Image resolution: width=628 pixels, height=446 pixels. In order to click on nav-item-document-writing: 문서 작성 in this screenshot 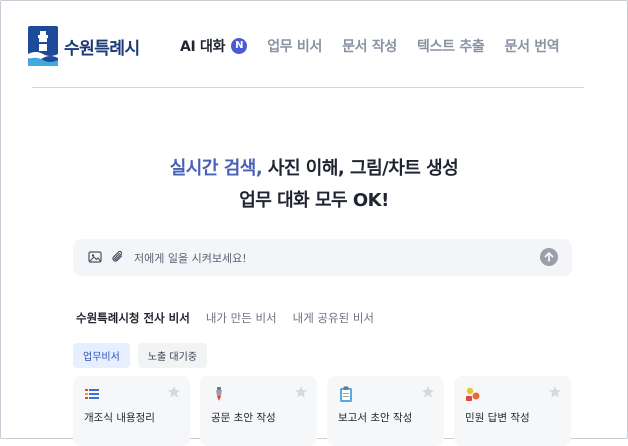, I will do `click(369, 46)`.